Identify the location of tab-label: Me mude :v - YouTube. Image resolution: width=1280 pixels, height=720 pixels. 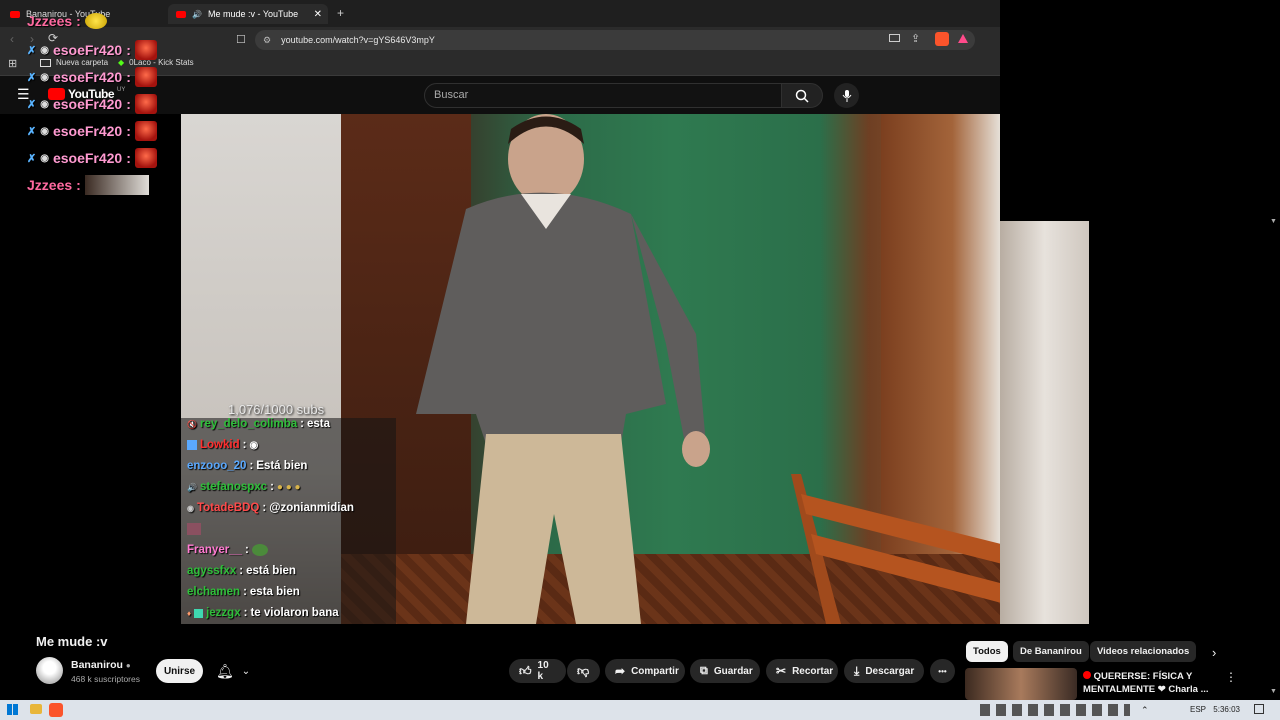
(253, 14).